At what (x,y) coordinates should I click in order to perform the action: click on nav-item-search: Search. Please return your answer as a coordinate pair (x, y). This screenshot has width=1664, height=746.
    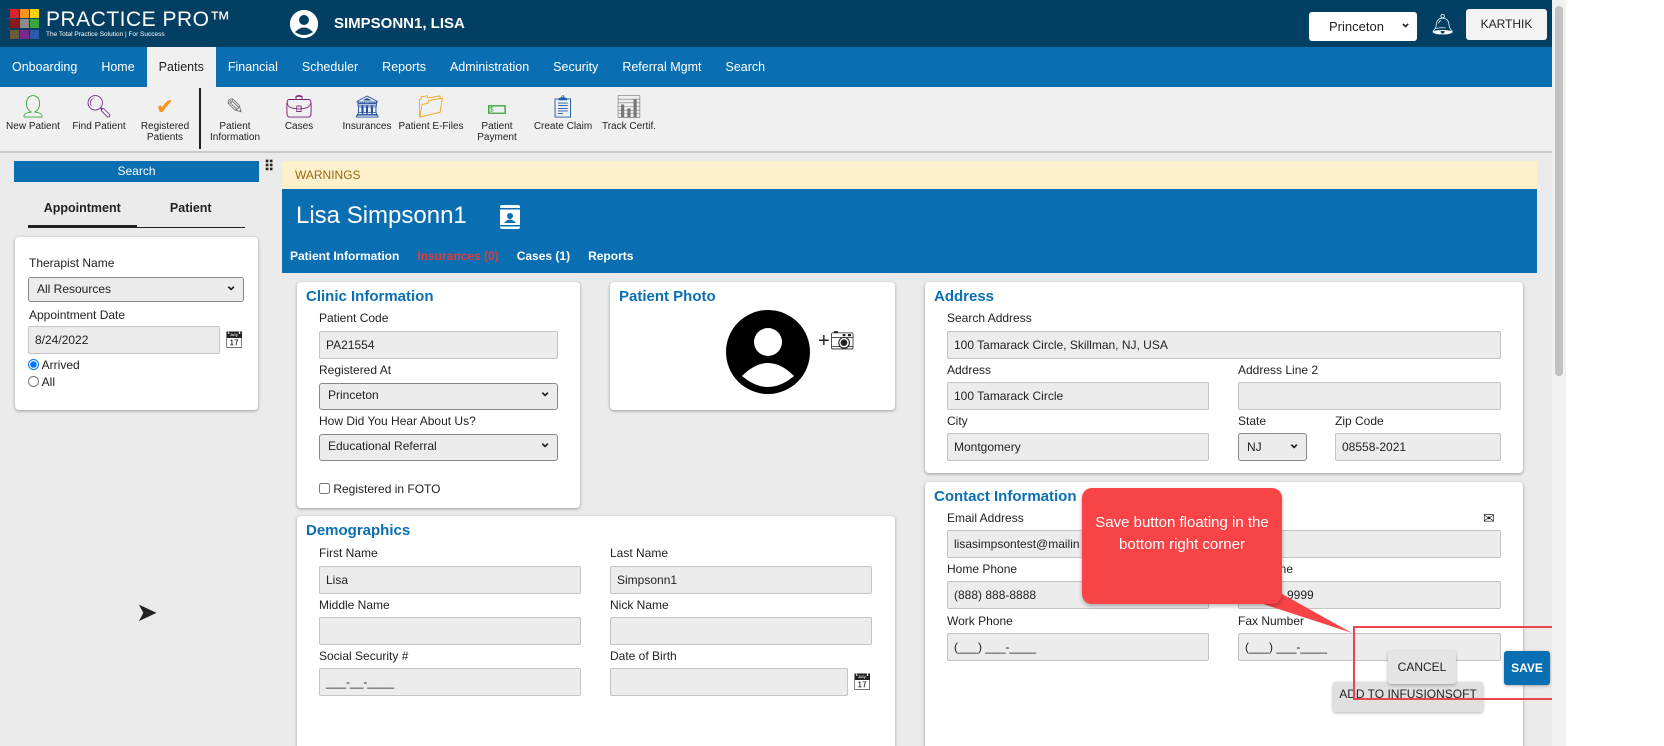
    Looking at the image, I should click on (746, 67).